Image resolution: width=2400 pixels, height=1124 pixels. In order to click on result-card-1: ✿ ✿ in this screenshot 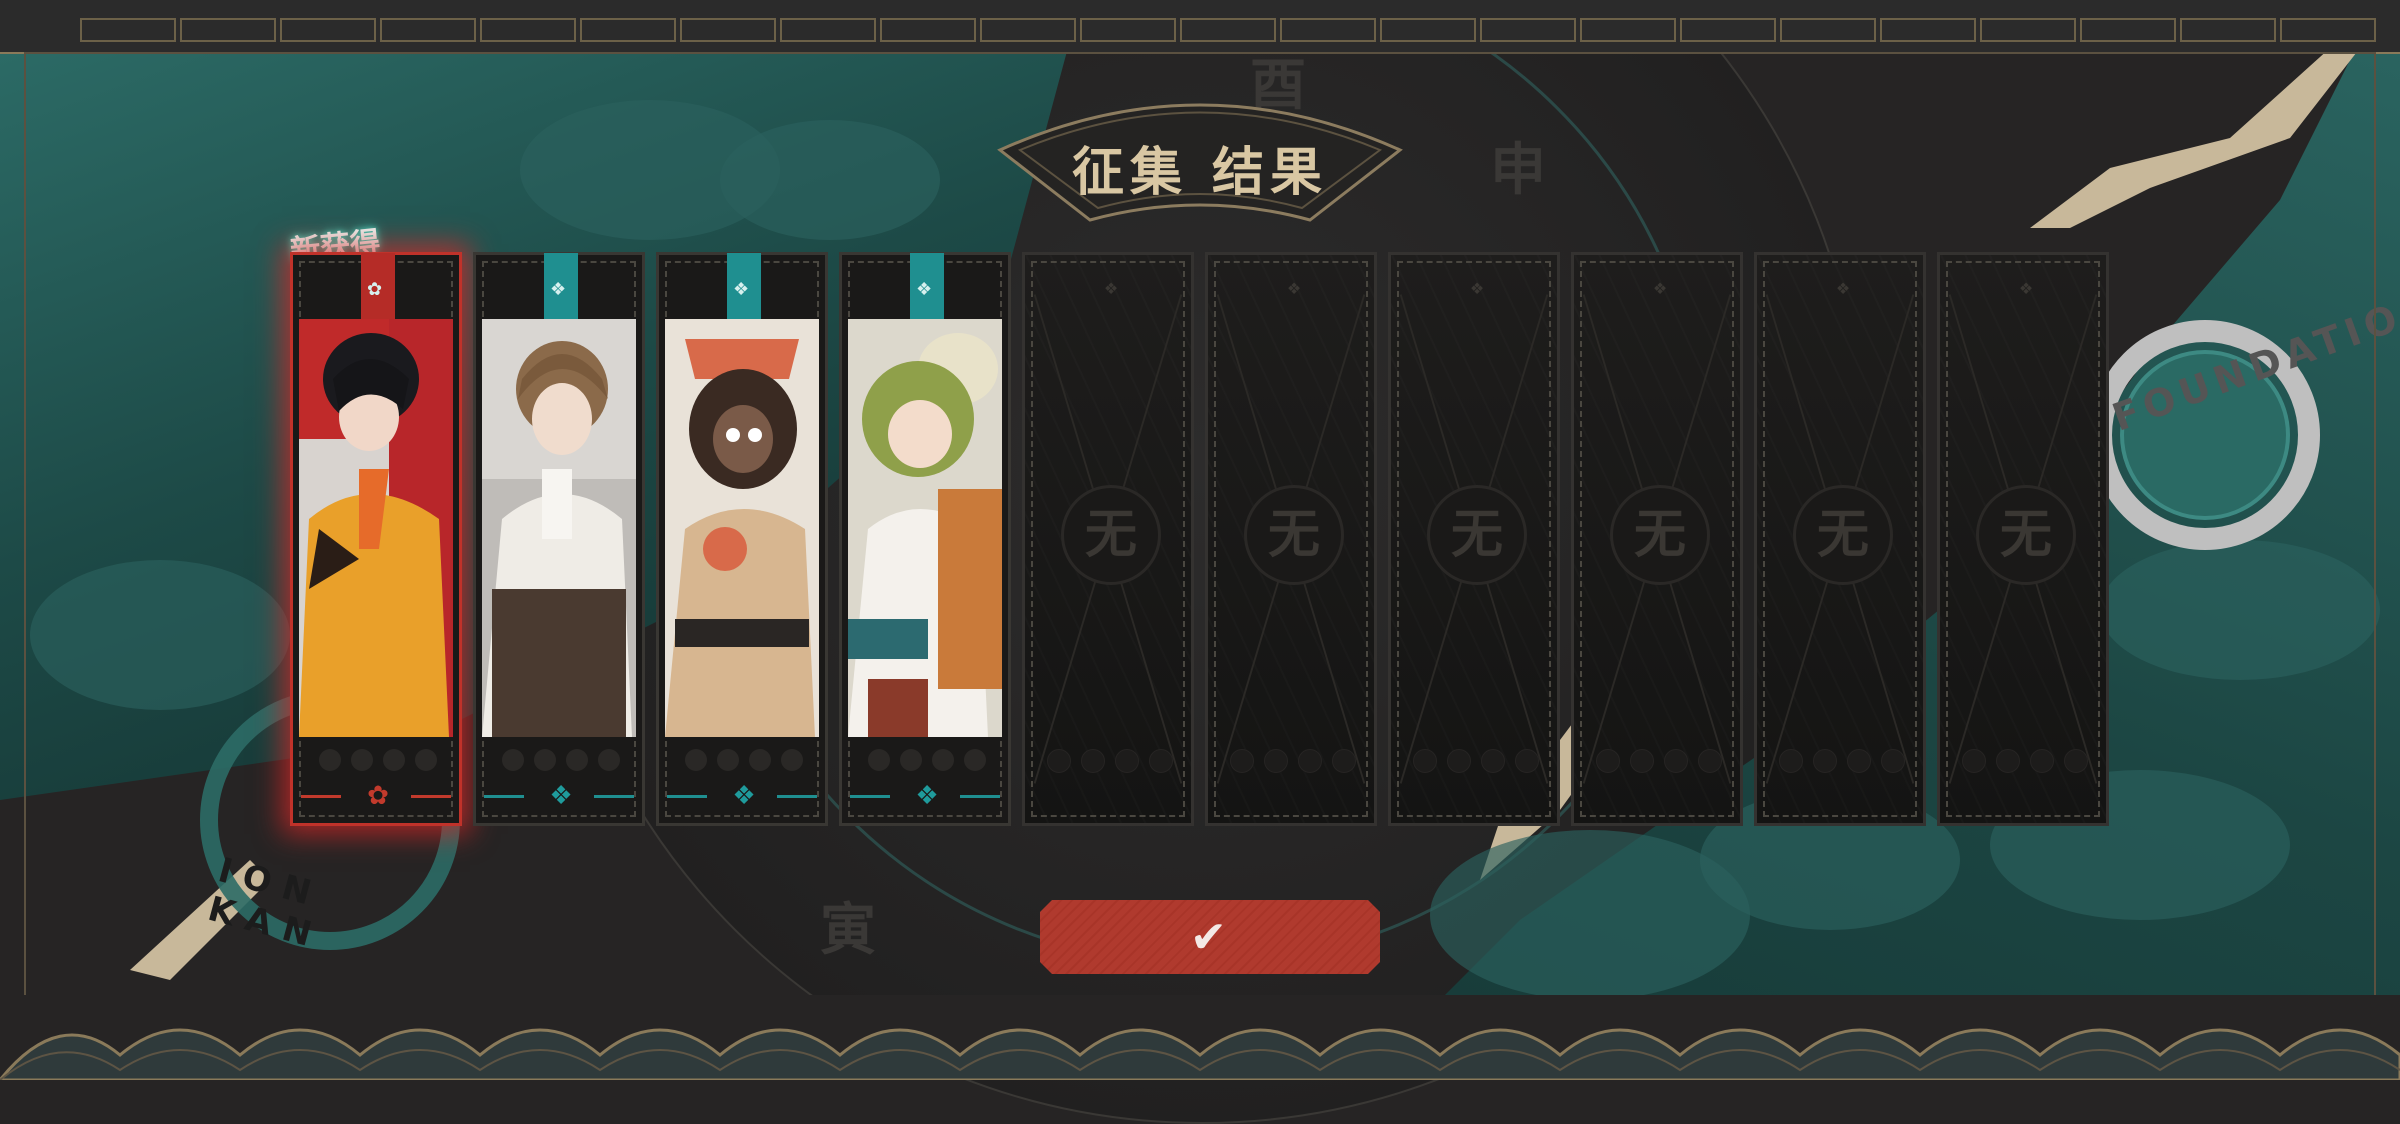, I will do `click(376, 539)`.